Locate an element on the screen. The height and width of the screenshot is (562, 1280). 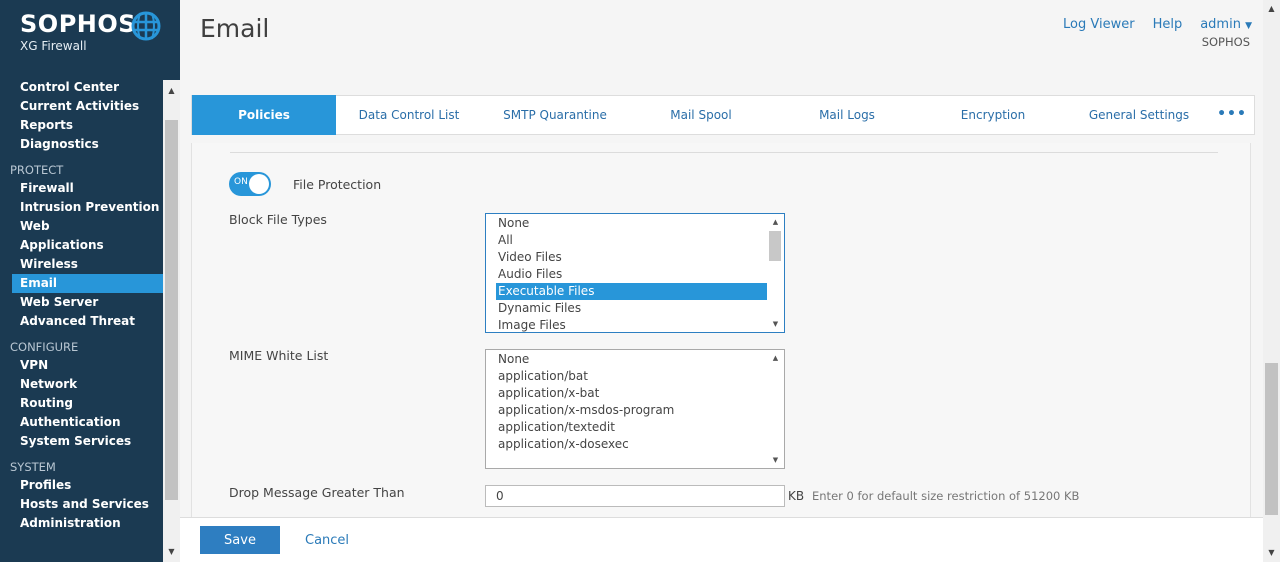
page-scrollbar-thumb is located at coordinates (1271, 439).